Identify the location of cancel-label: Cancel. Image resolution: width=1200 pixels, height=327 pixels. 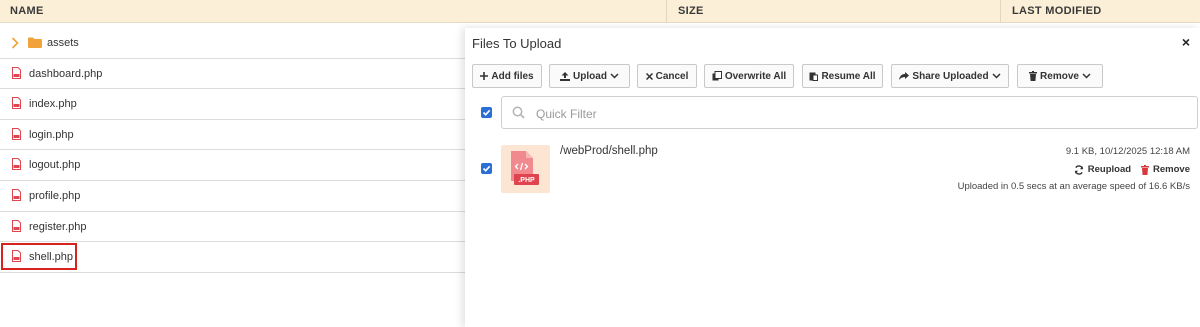
(672, 76).